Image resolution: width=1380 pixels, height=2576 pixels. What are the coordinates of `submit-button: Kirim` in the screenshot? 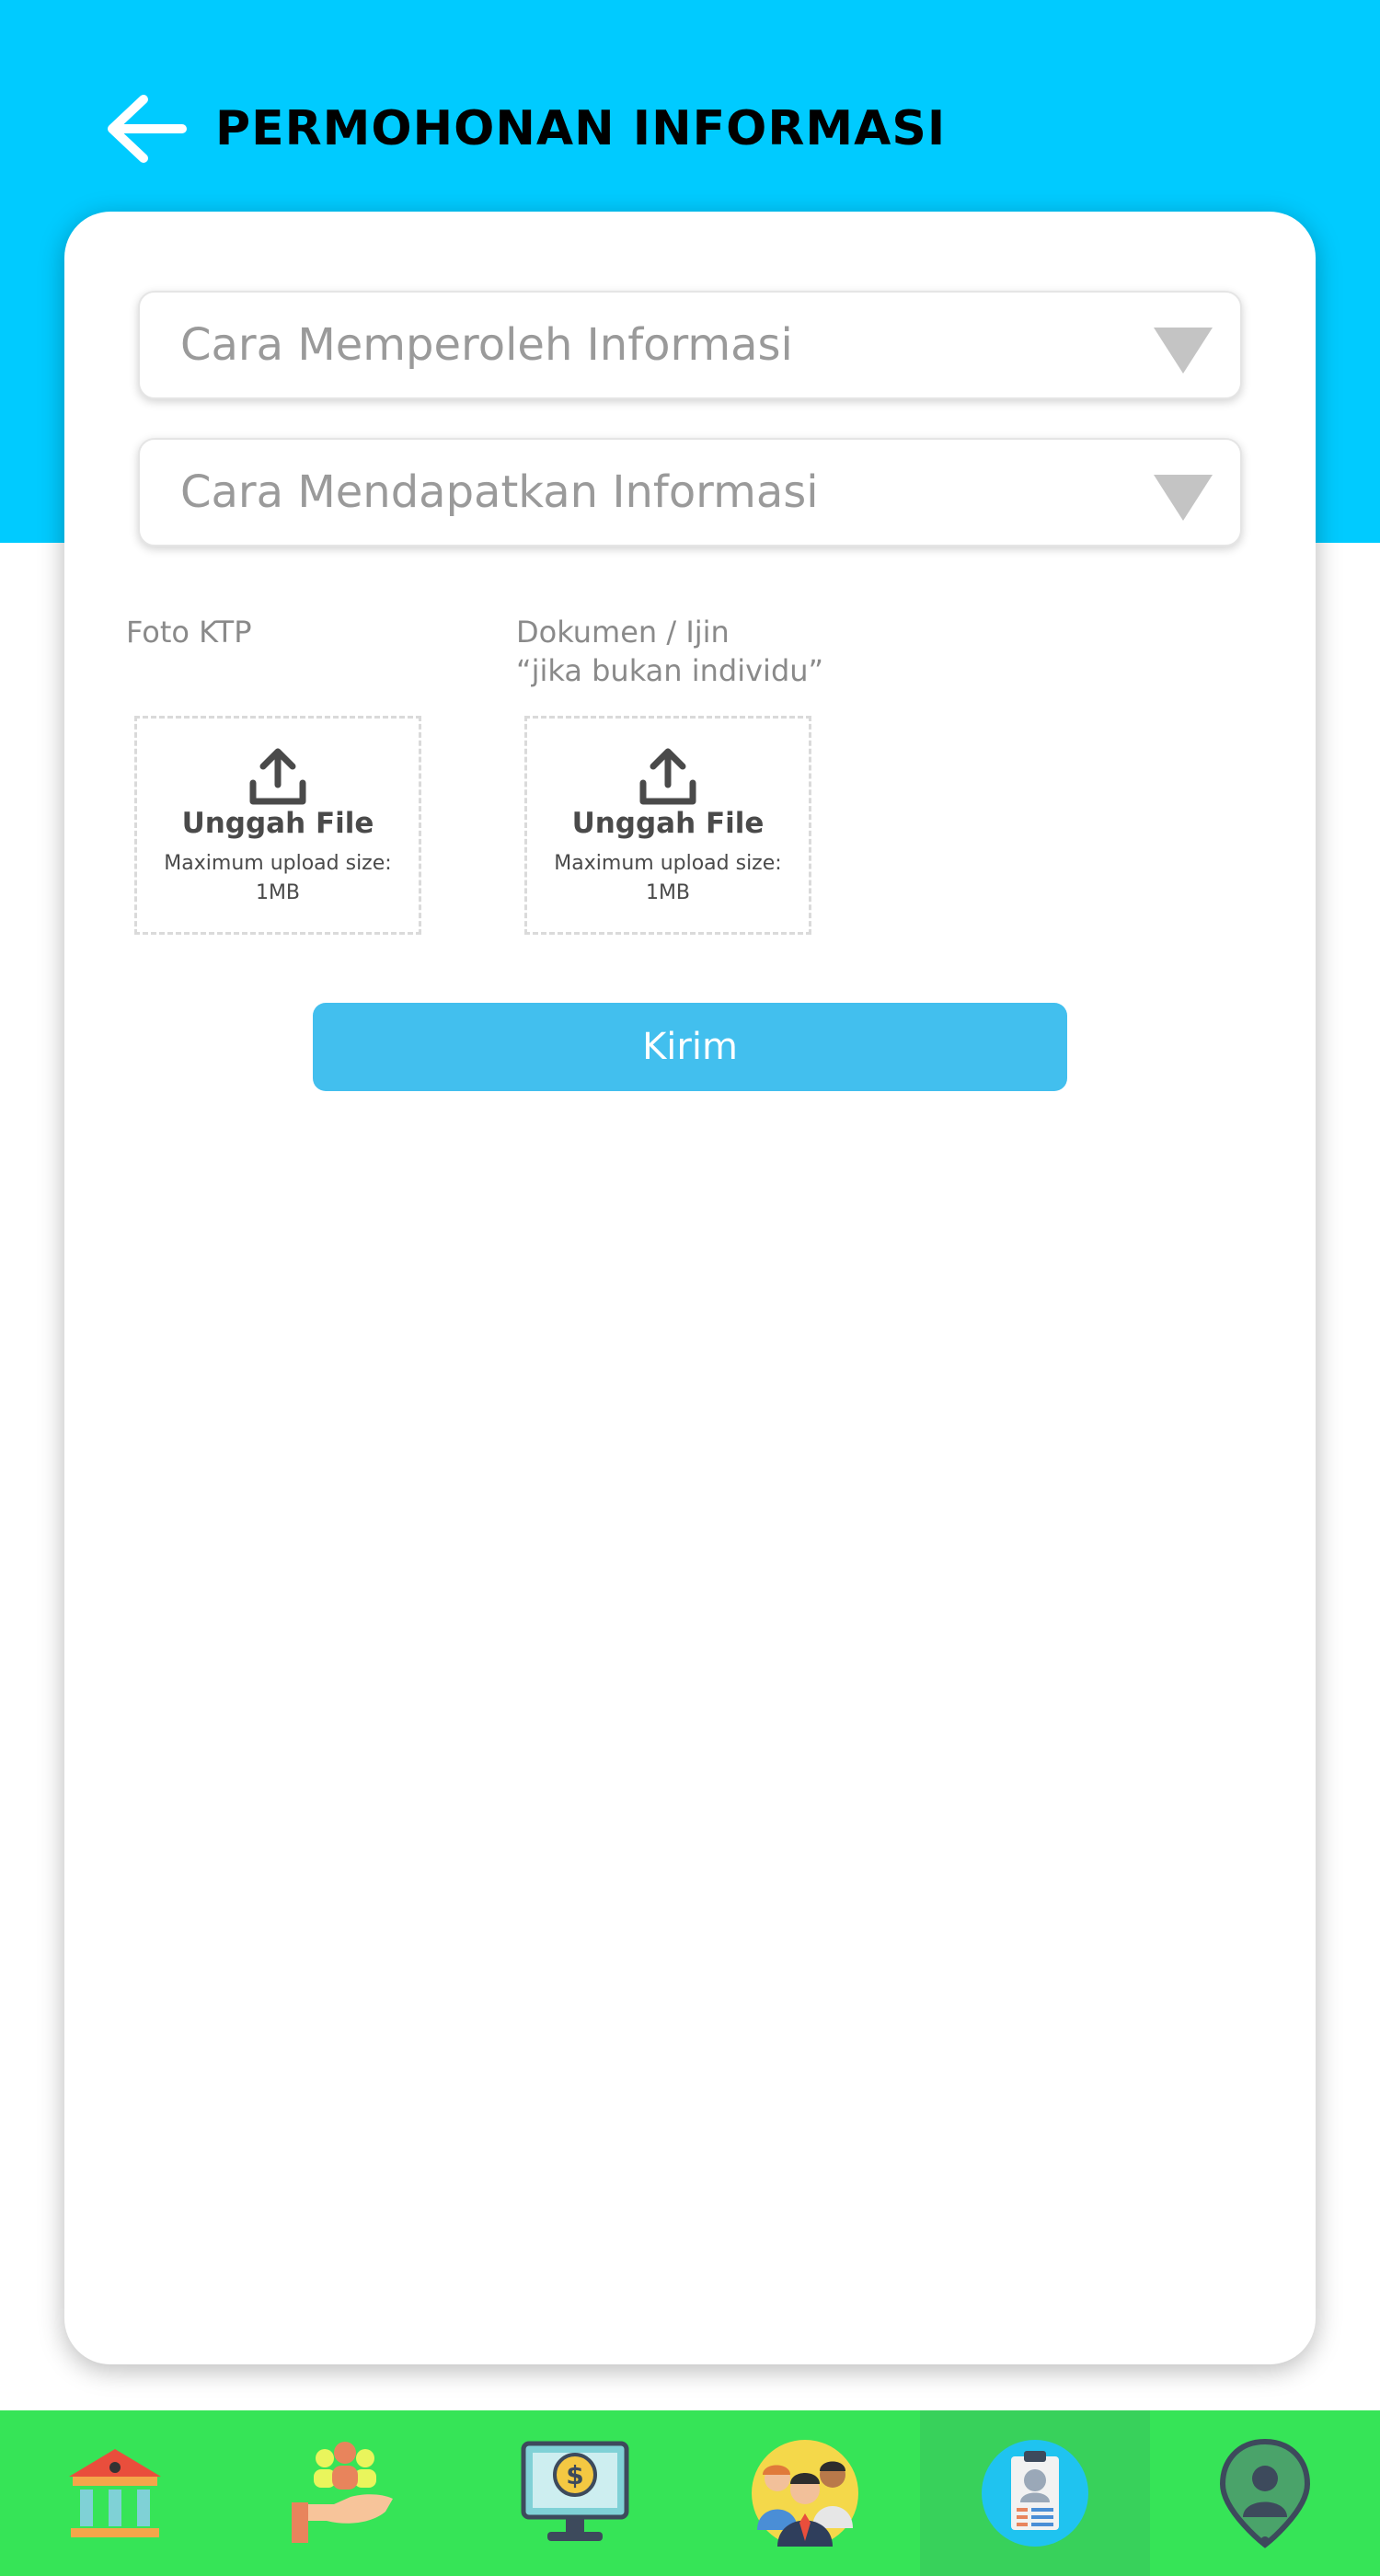 It's located at (690, 1047).